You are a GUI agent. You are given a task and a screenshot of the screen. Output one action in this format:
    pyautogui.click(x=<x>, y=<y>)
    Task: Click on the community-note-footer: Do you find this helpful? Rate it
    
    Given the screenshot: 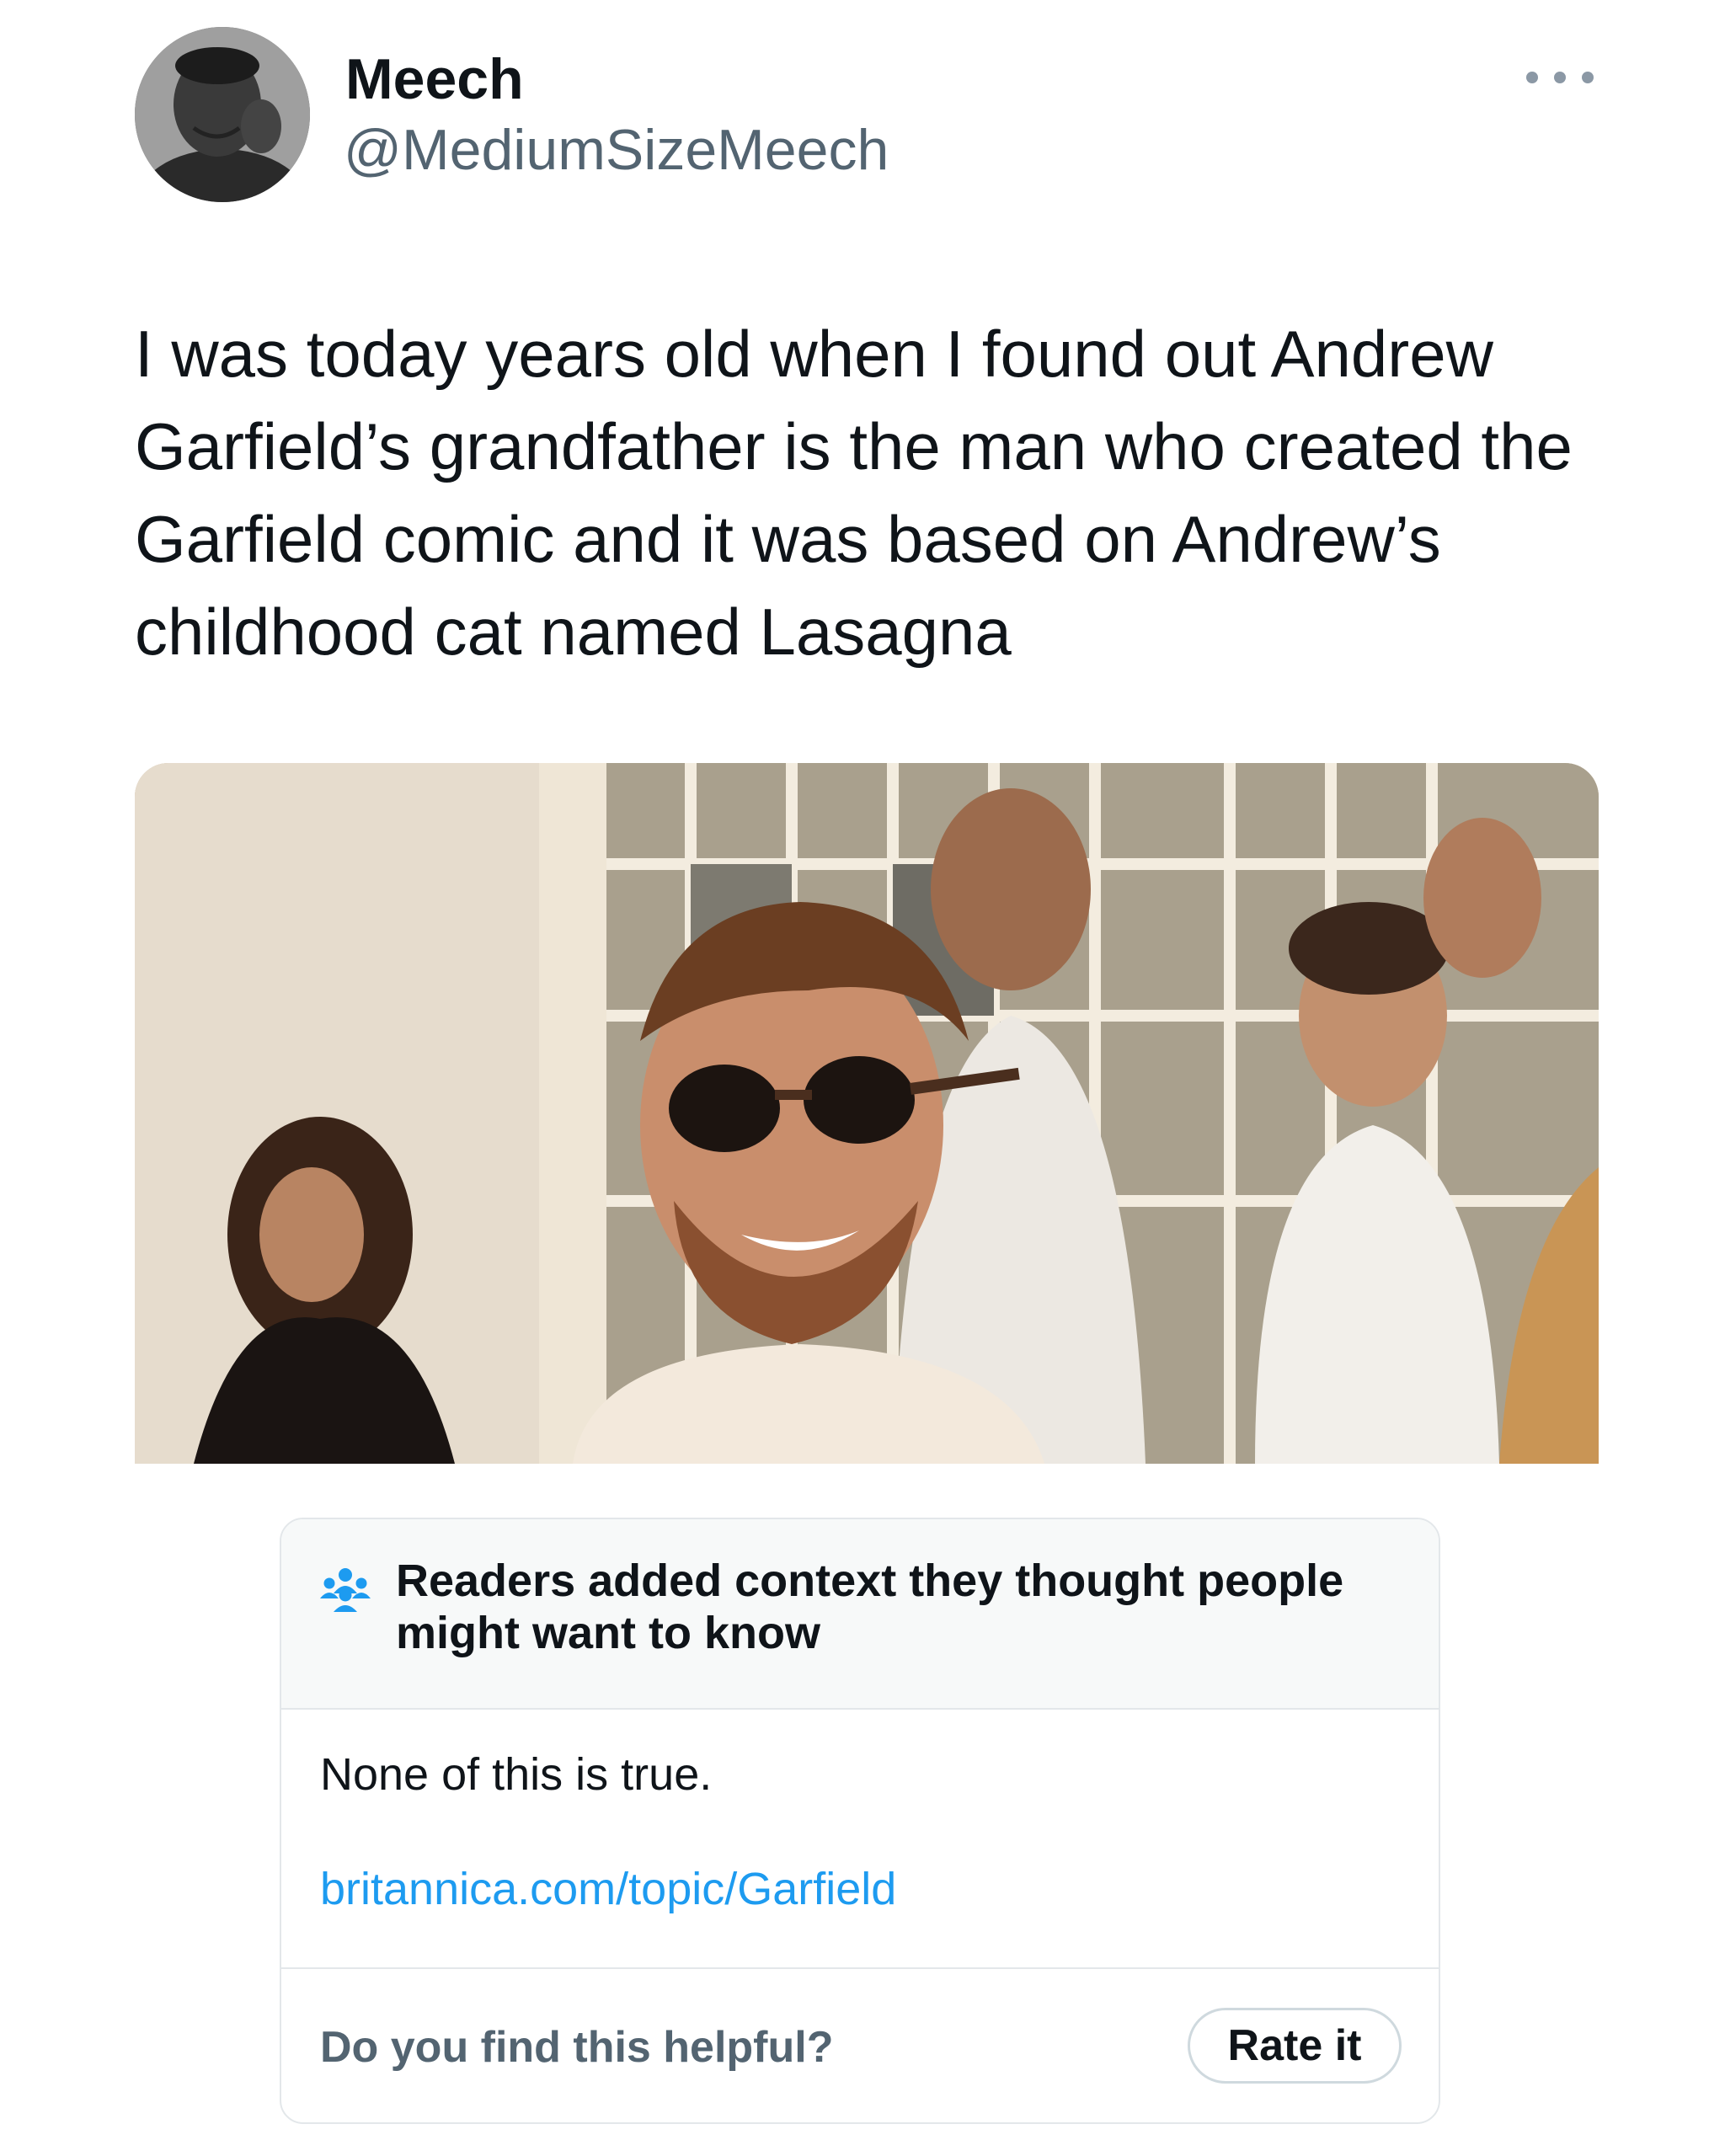 What is the action you would take?
    pyautogui.click(x=860, y=2044)
    